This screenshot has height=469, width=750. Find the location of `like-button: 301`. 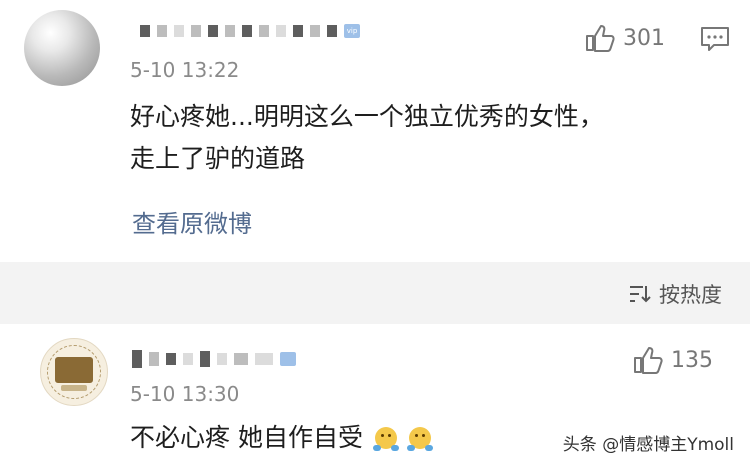

like-button: 301 is located at coordinates (625, 38).